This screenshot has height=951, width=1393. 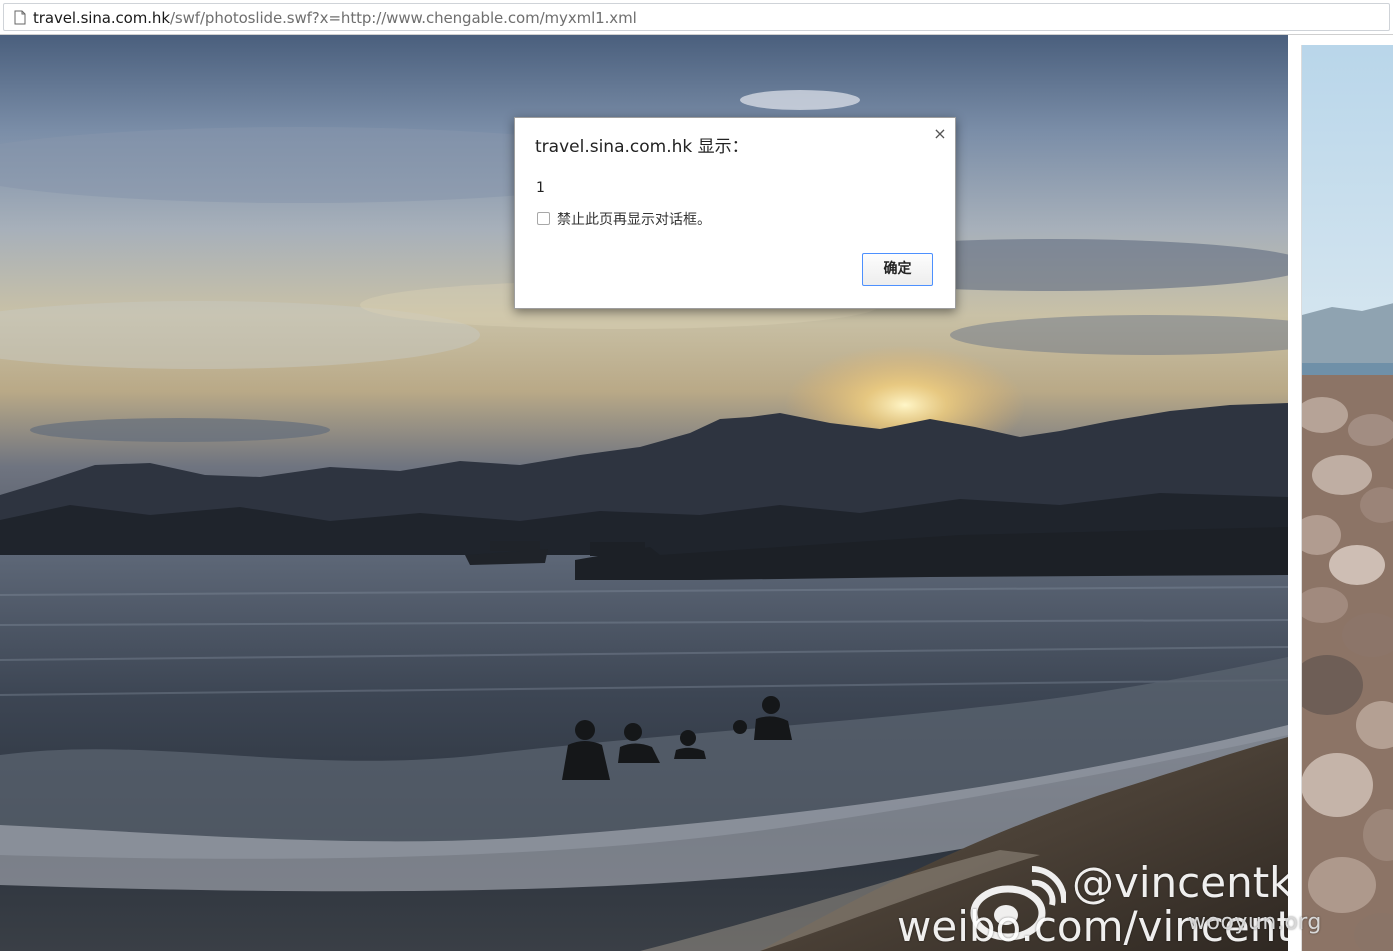 What do you see at coordinates (940, 134) in the screenshot?
I see `close-icon: ×` at bounding box center [940, 134].